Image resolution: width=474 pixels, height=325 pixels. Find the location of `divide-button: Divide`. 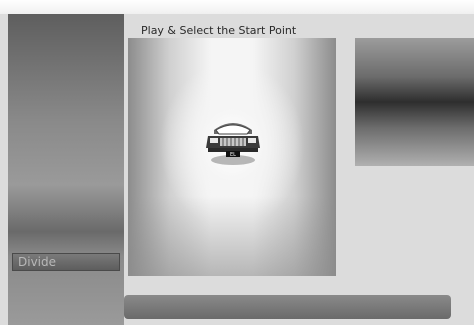

divide-button: Divide is located at coordinates (66, 262).